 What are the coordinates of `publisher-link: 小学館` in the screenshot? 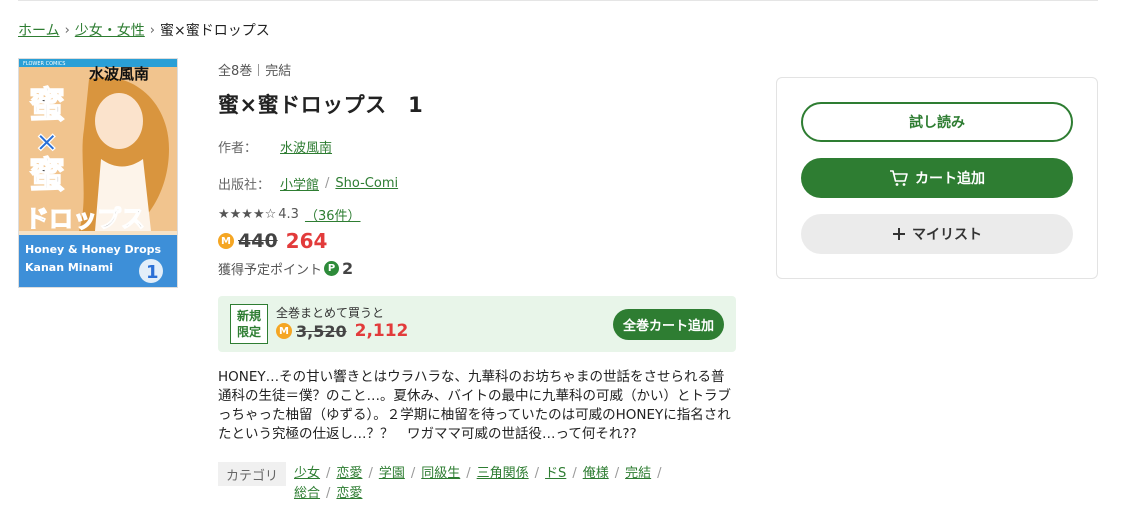 It's located at (299, 183).